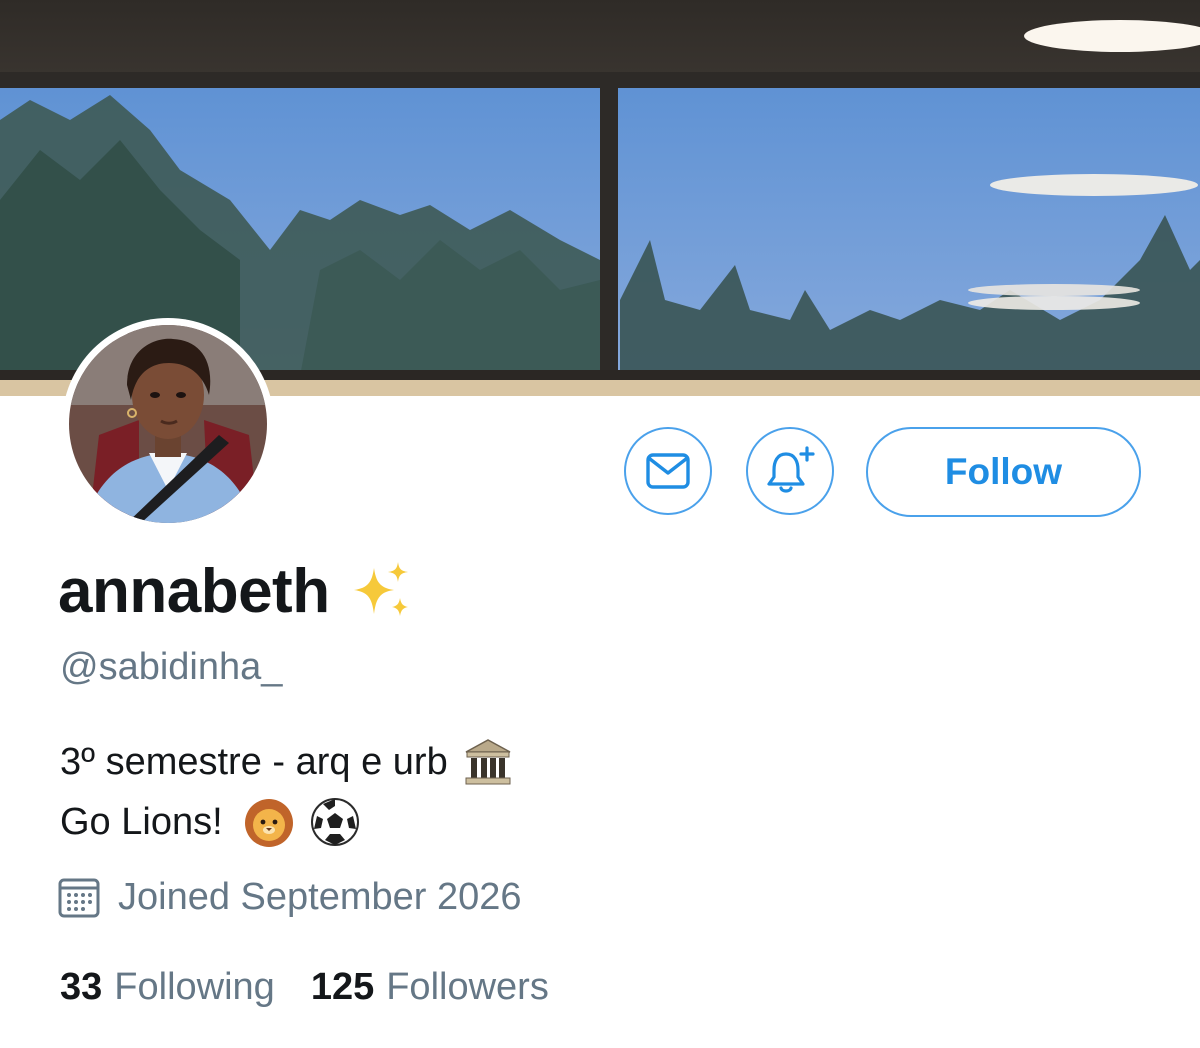 The height and width of the screenshot is (1048, 1200). Describe the element at coordinates (1003, 472) in the screenshot. I see `follow-button: Follow` at that location.